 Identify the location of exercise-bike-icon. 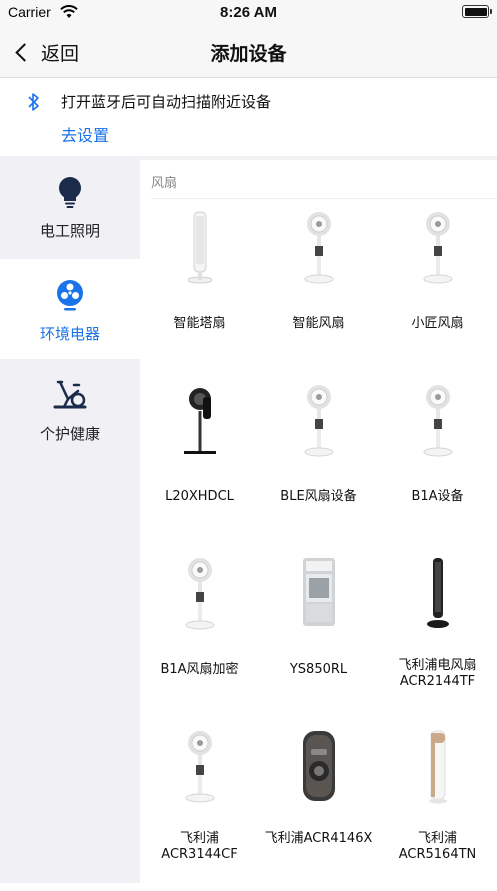
(70, 394).